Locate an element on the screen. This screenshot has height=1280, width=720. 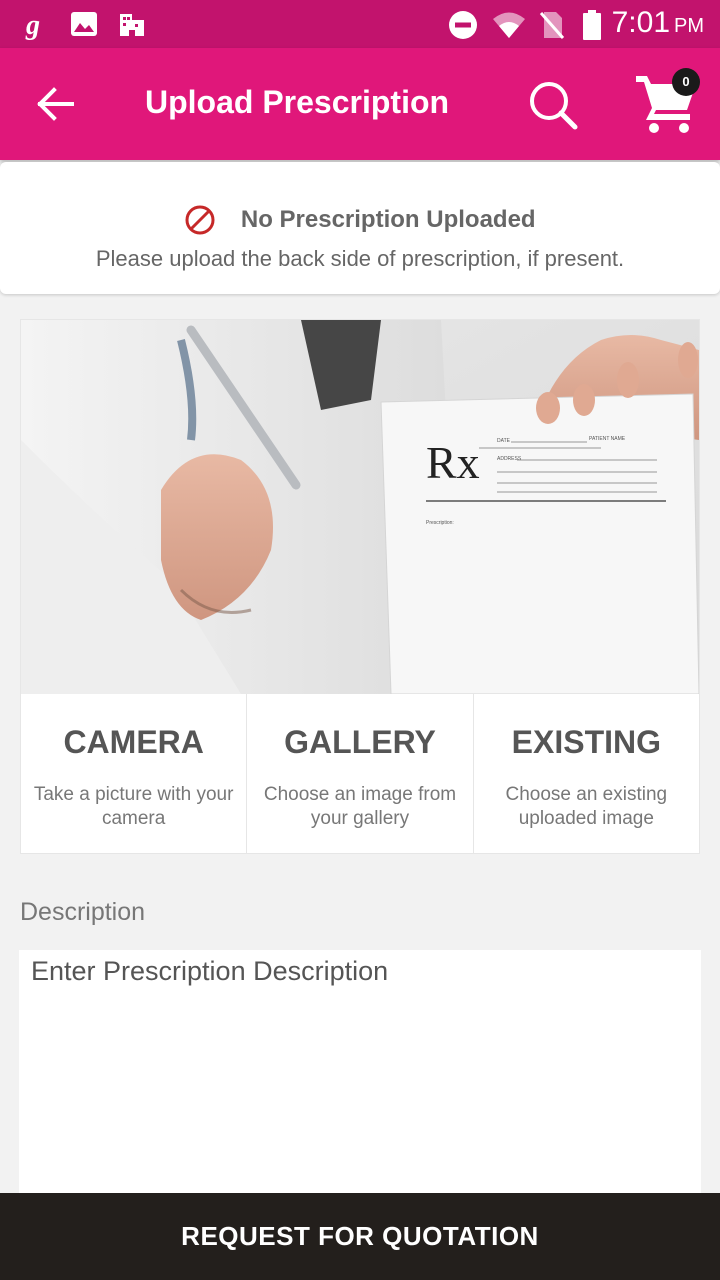
status-time-value: 7:01 is located at coordinates (640, 22).